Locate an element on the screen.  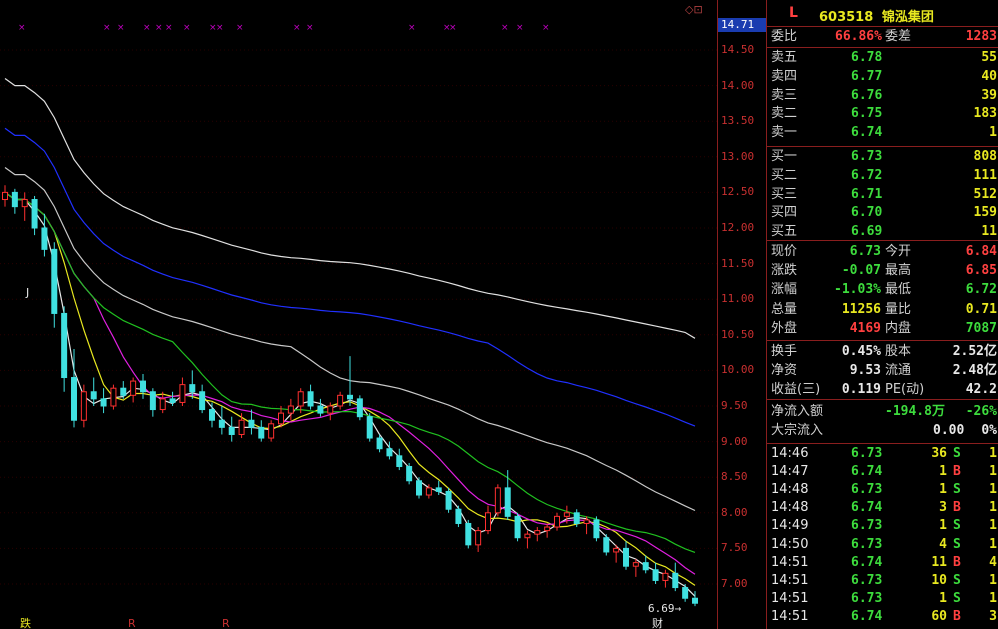
price-tick-label: 8.50 is located at coordinates (734, 477).